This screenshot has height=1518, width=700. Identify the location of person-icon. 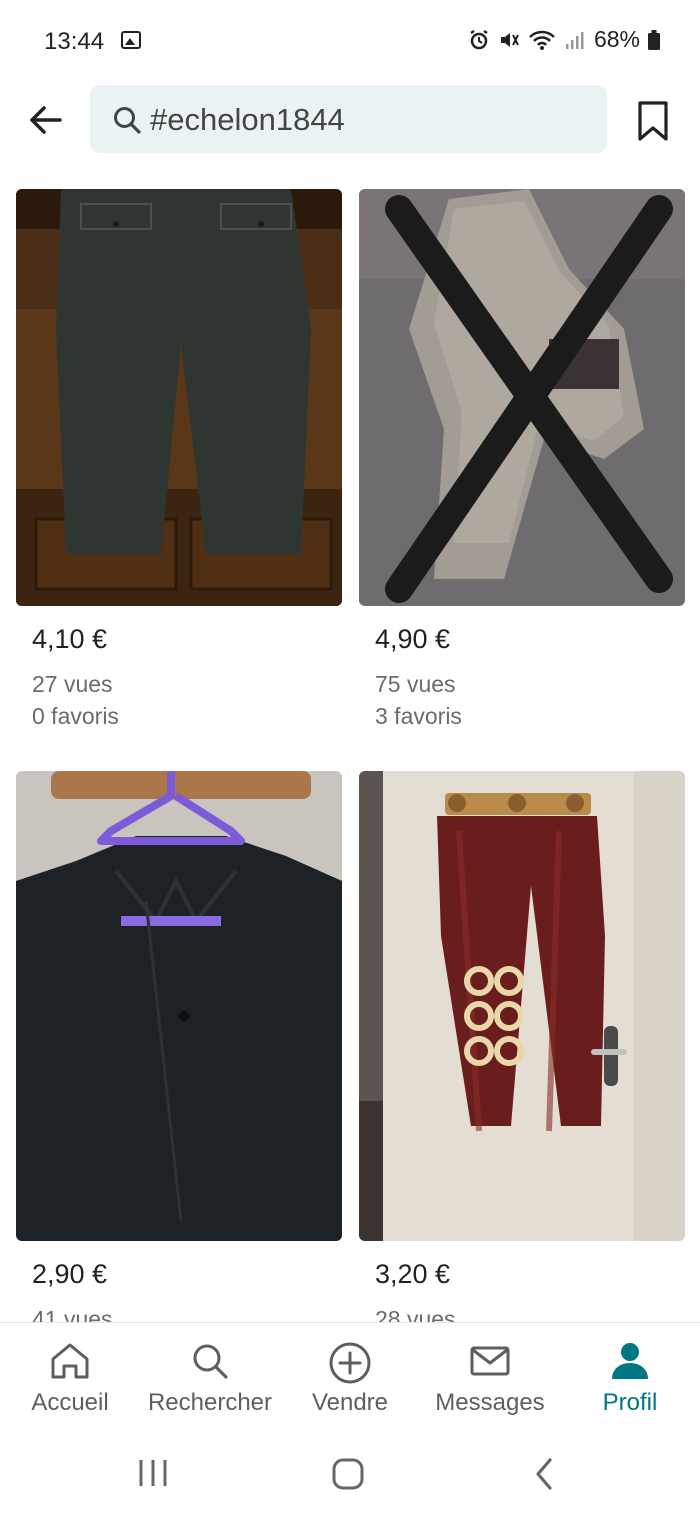
(630, 1361).